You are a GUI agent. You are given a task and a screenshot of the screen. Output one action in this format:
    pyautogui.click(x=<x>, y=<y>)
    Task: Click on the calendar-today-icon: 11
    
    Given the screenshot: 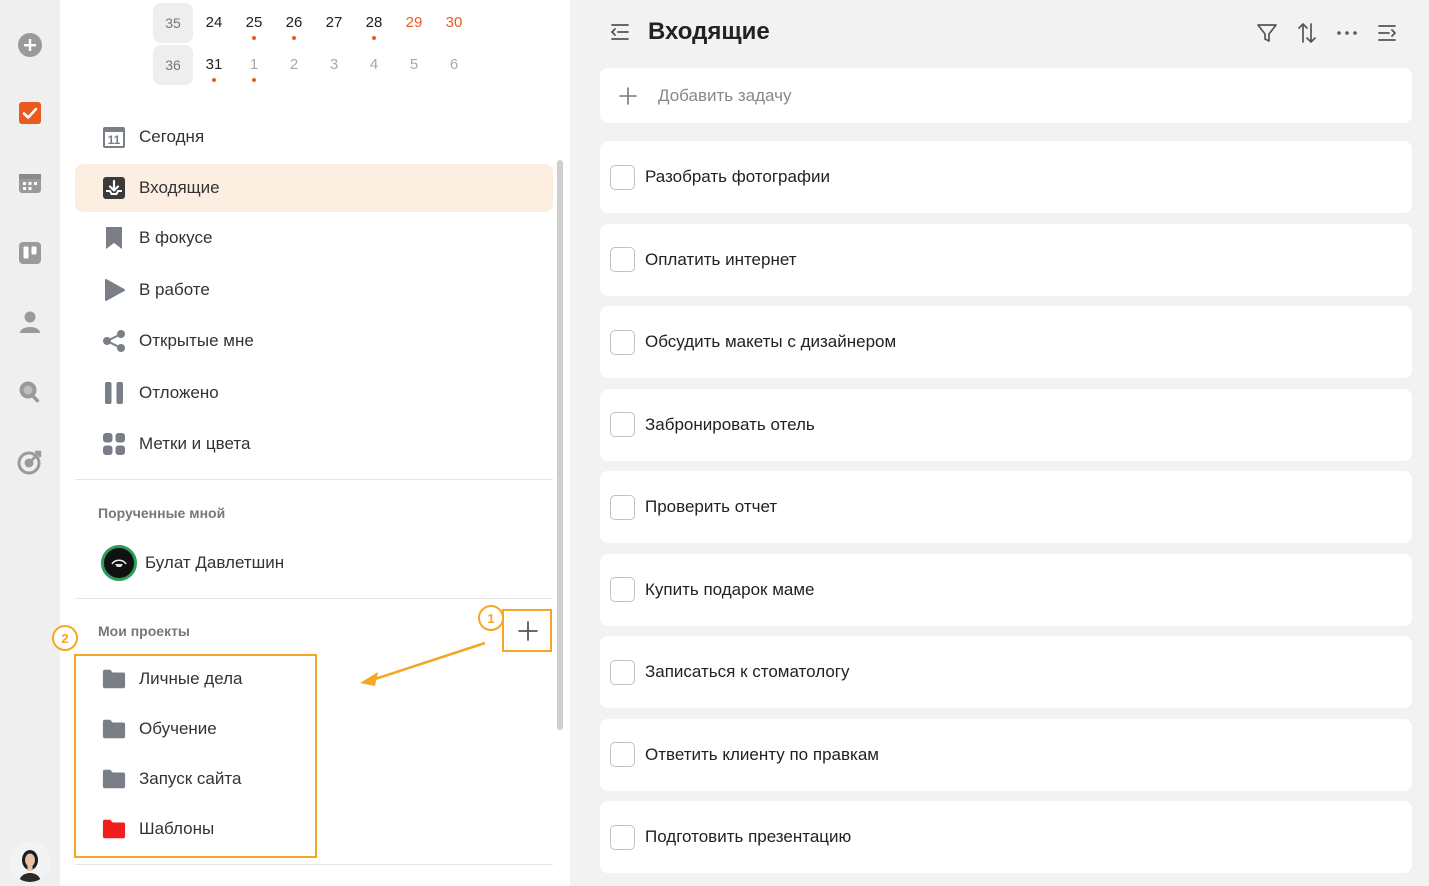 What is the action you would take?
    pyautogui.click(x=114, y=137)
    